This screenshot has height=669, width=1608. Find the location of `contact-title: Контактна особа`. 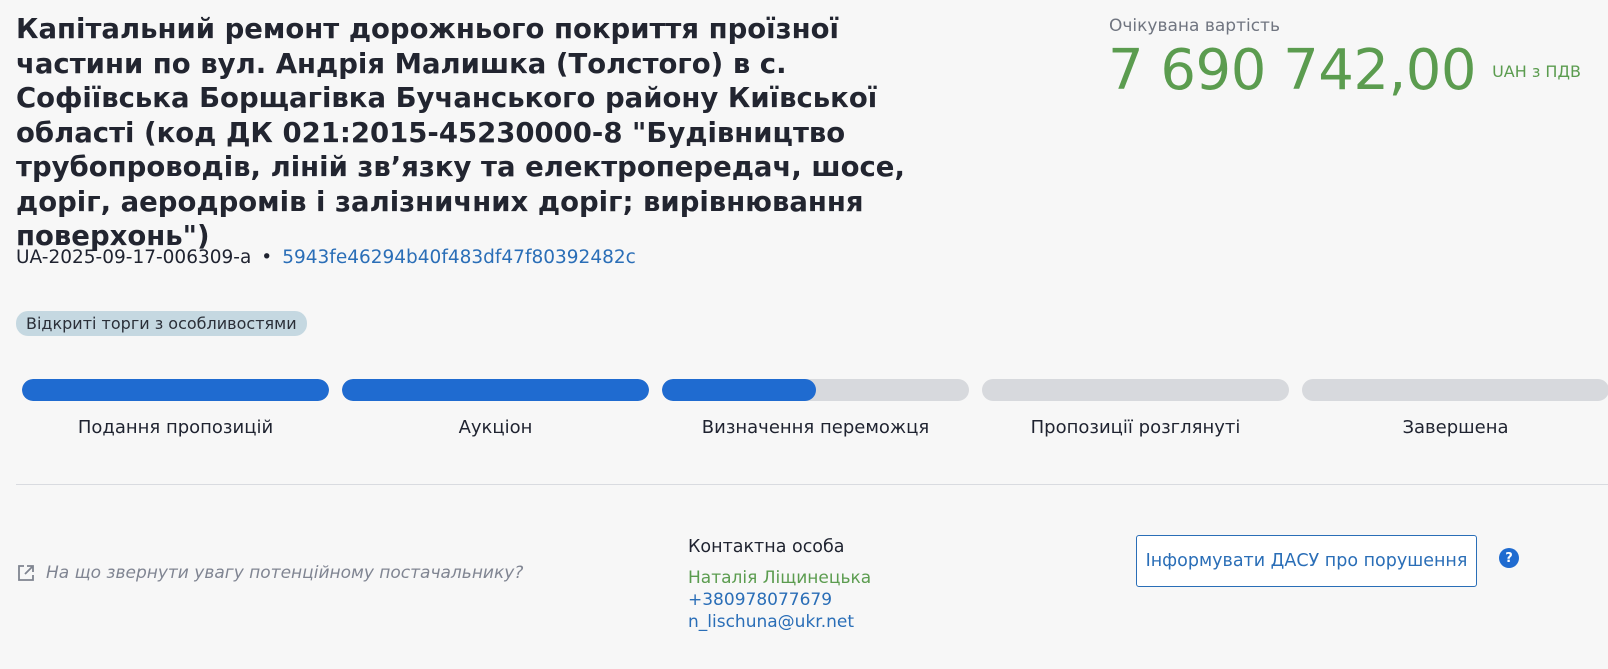

contact-title: Контактна особа is located at coordinates (766, 547).